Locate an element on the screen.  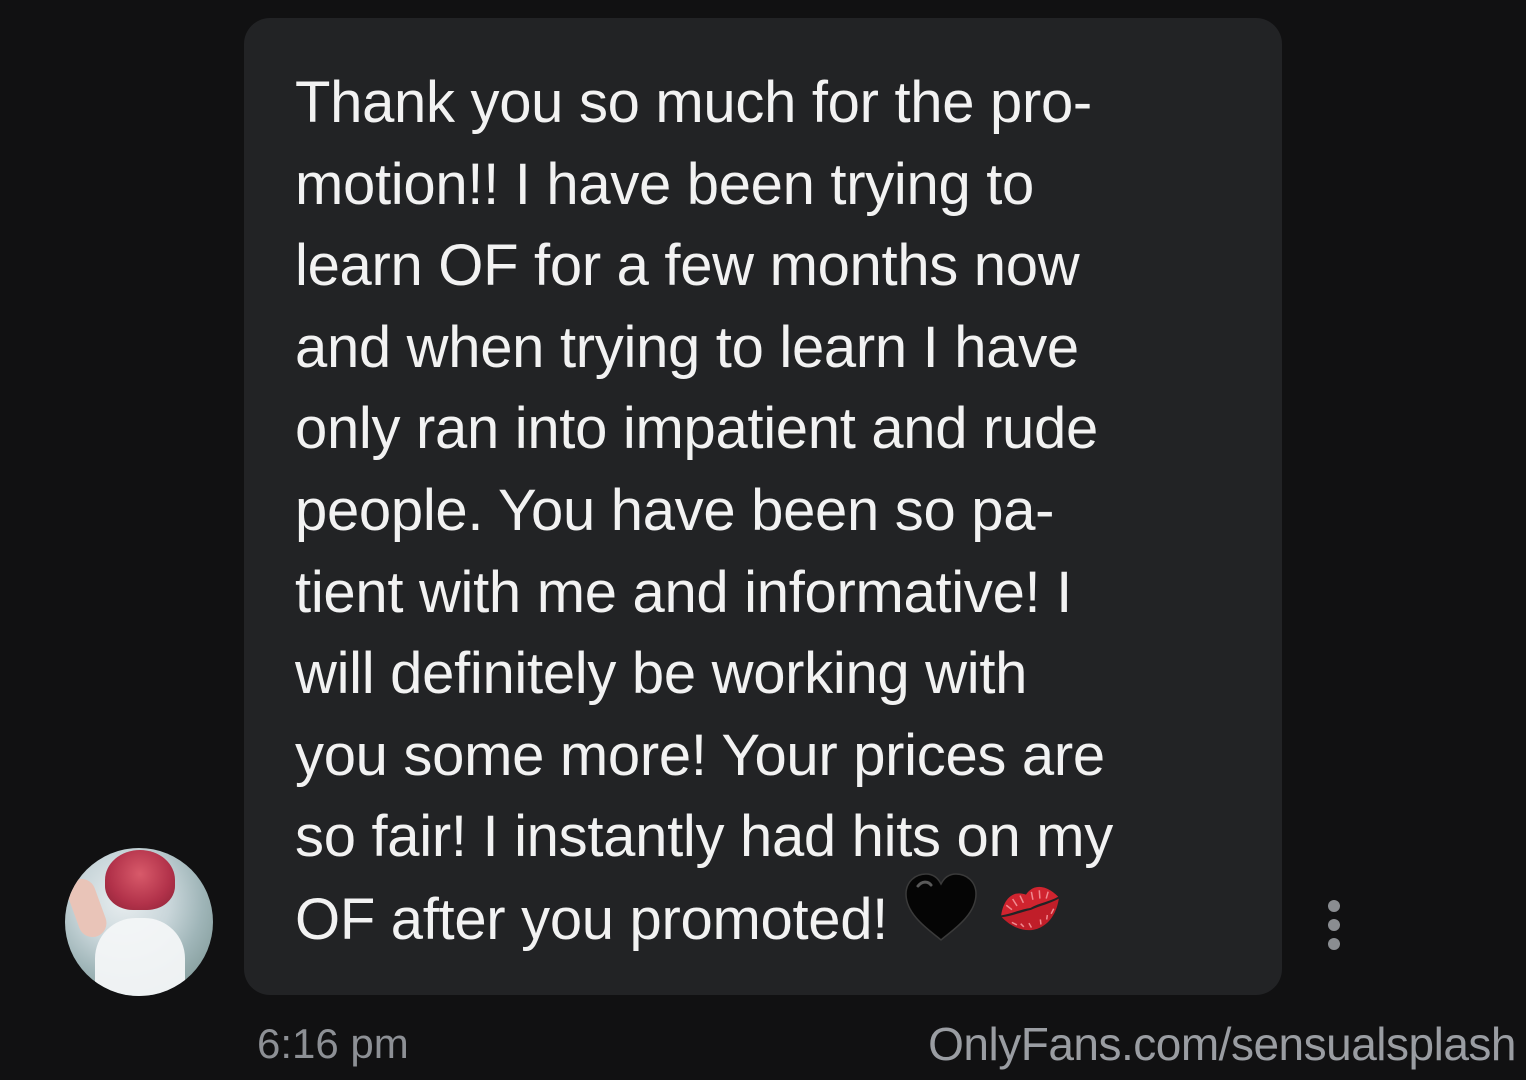
black-heart-icon is located at coordinates (941, 918).